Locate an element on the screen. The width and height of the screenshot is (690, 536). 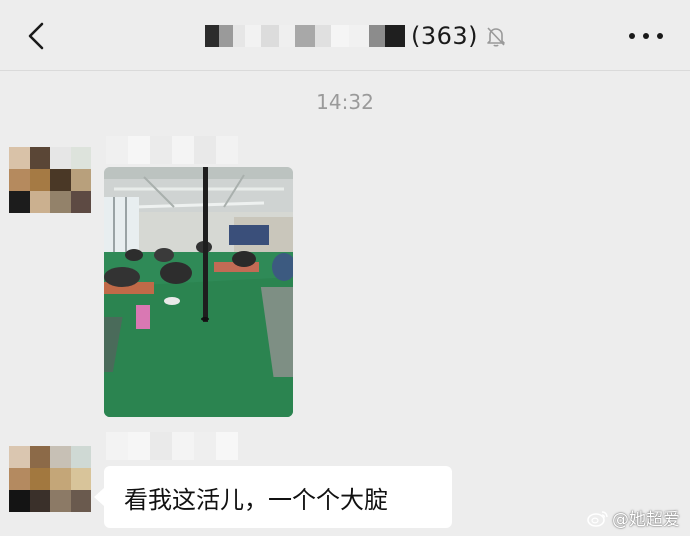
message-text: 看我这活儿，一个个大腚 is located at coordinates (256, 500).